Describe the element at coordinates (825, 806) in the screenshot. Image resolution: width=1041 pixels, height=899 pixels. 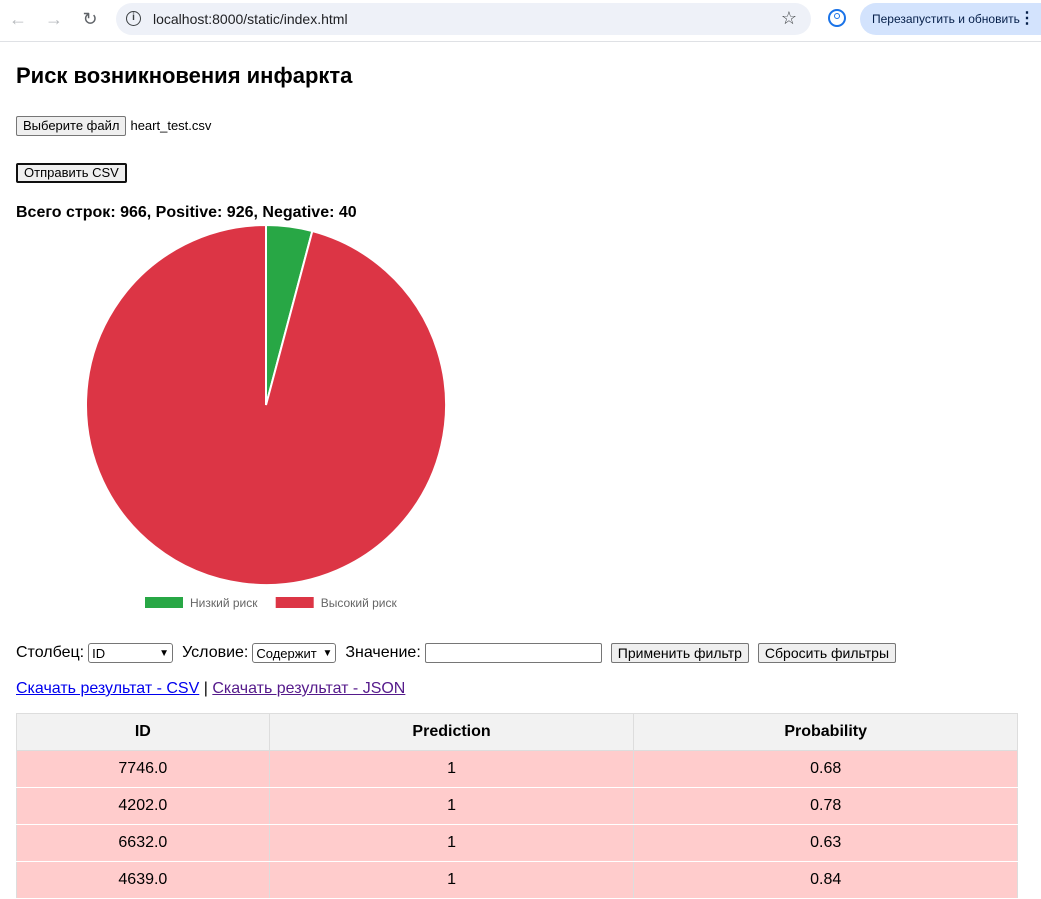
I see `cell-probability: 0.78` at that location.